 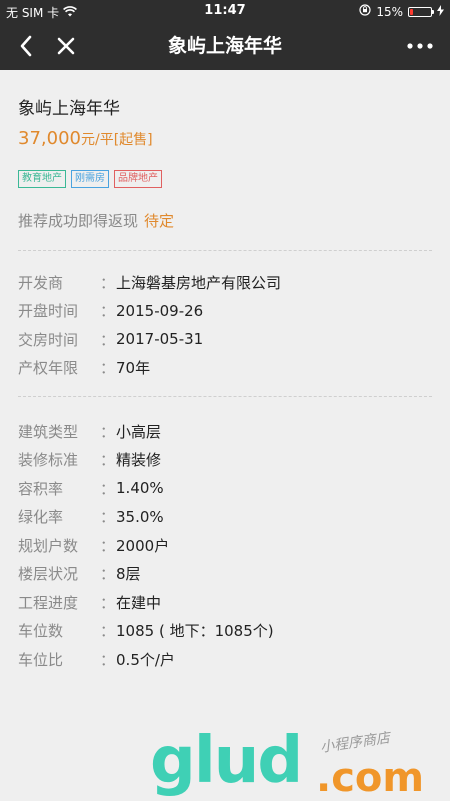 I want to click on info-value: 小高层, so click(x=139, y=431).